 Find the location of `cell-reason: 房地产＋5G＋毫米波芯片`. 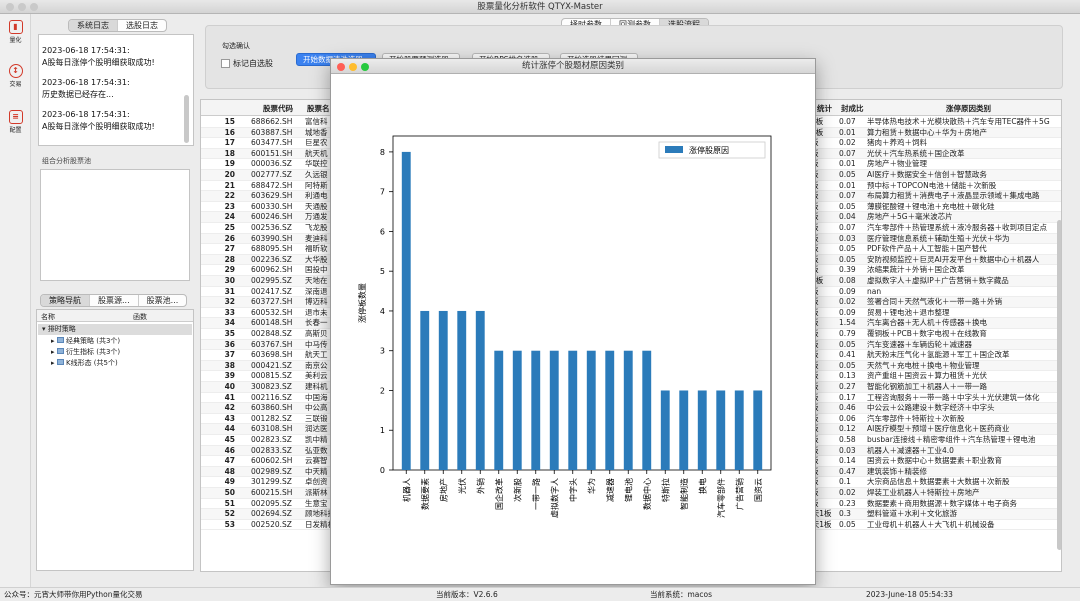

cell-reason: 房地产＋5G＋毫米波芯片 is located at coordinates (910, 217).